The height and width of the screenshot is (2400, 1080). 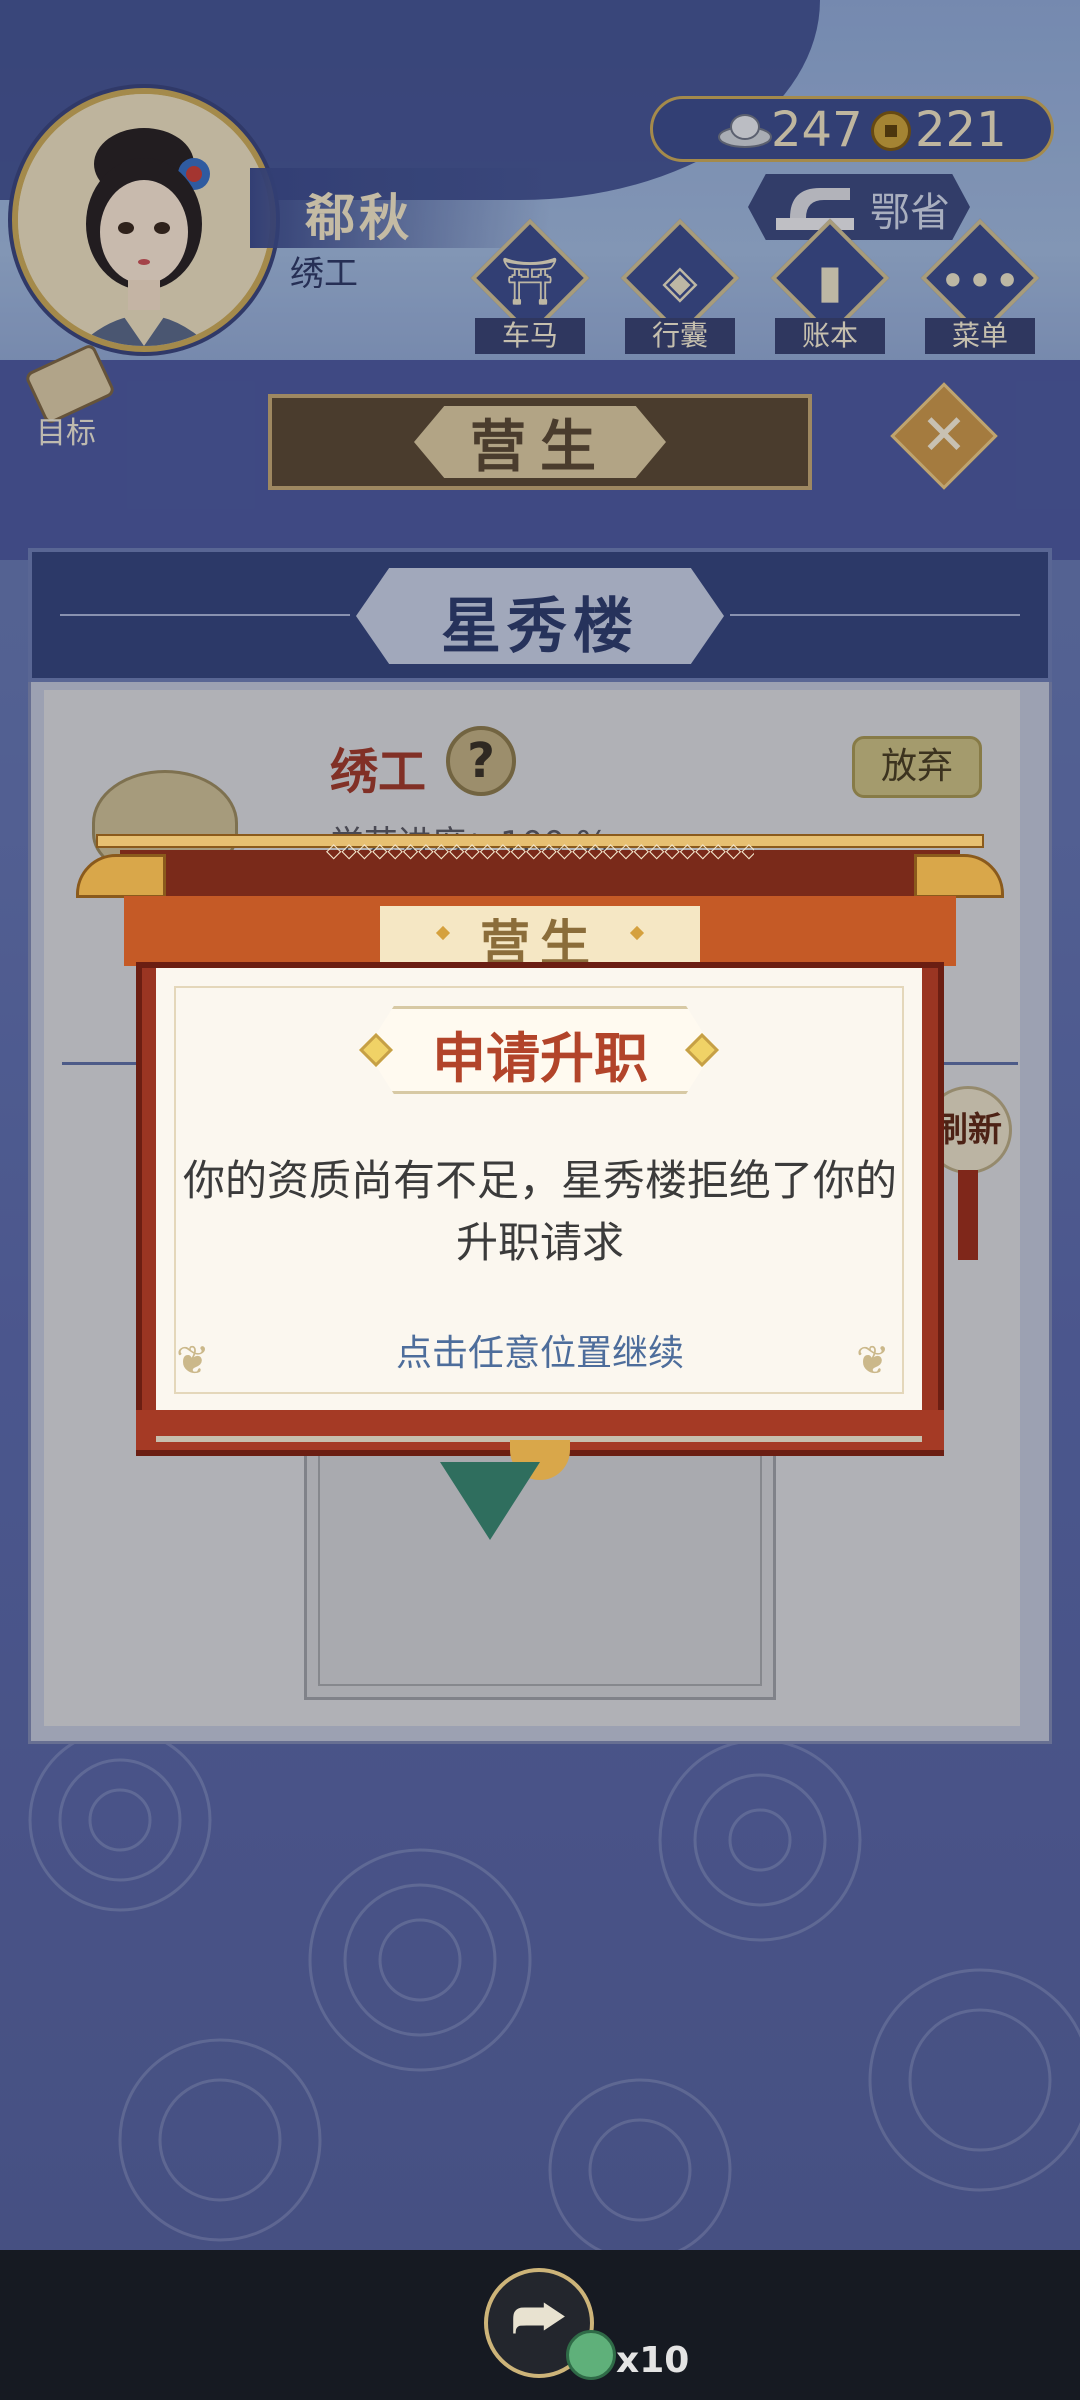 I want to click on continue-hint: 点击任意位置继续, so click(x=540, y=1350).